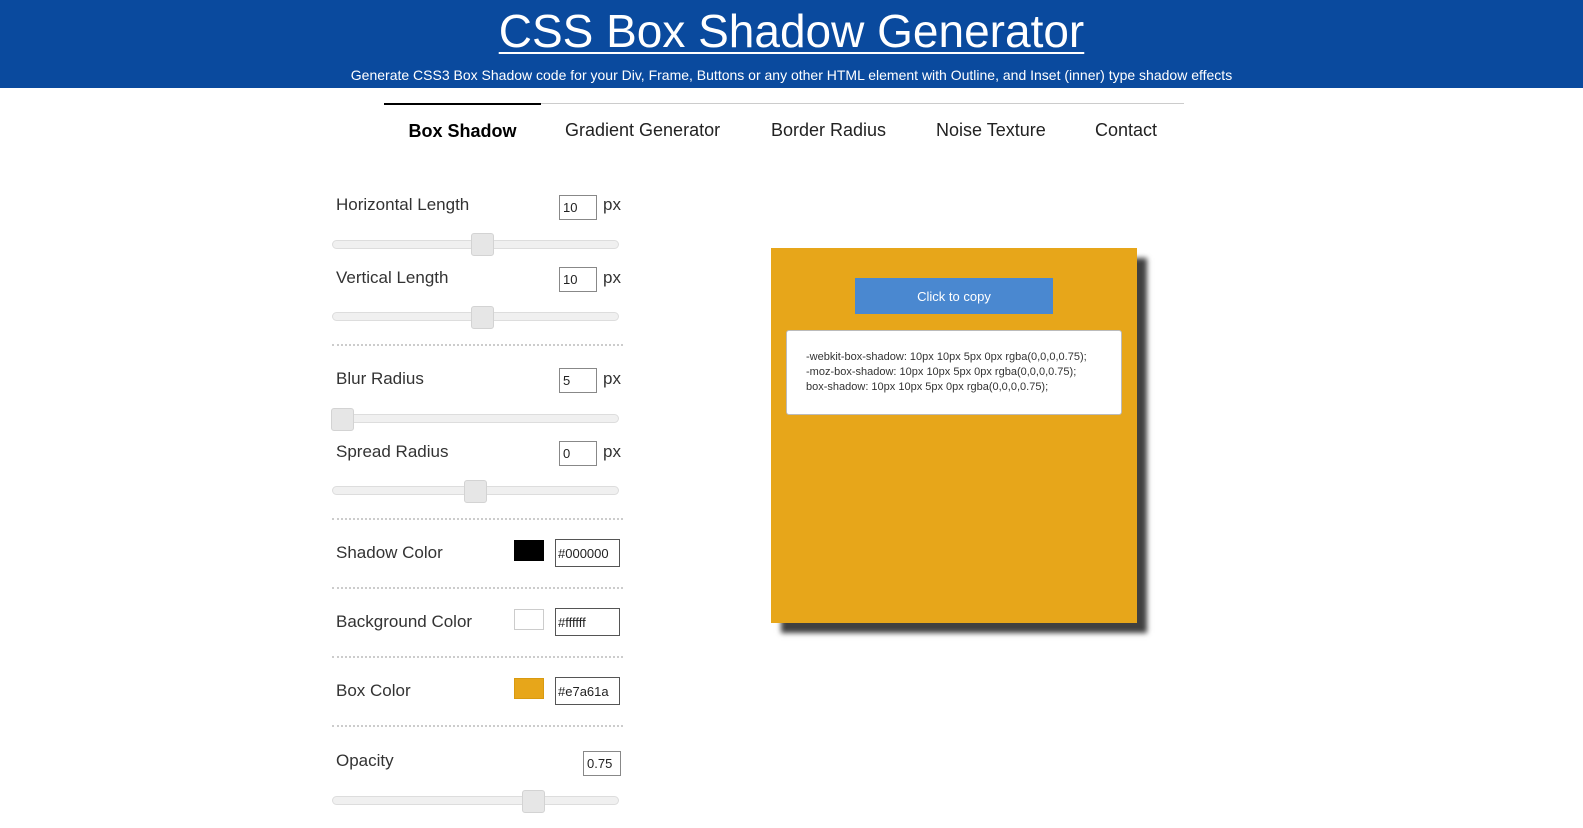  Describe the element at coordinates (482, 244) in the screenshot. I see `horizontal-length-handle` at that location.